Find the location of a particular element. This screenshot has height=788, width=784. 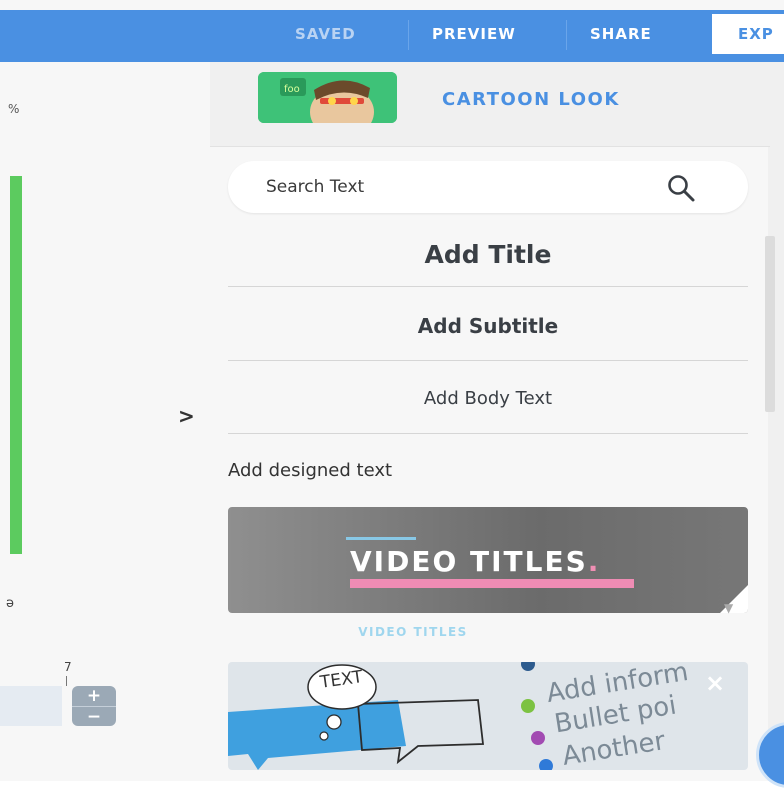

canvas-element-green is located at coordinates (16, 365).